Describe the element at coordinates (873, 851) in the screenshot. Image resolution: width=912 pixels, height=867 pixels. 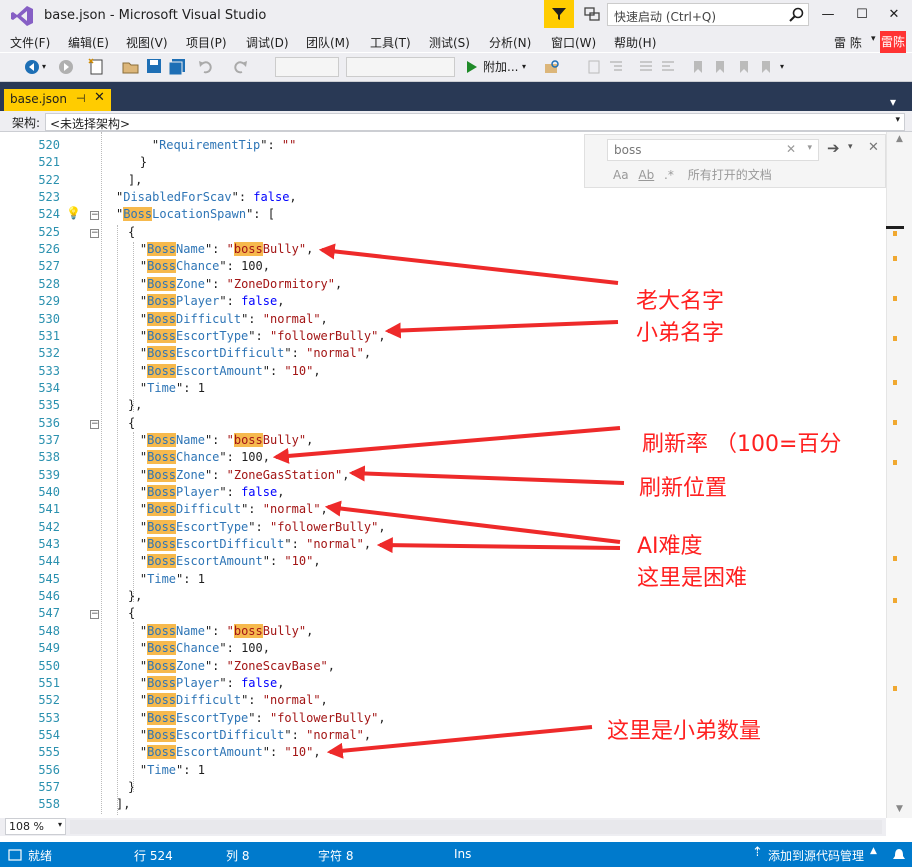
I see `source-control-up-icon: ▲` at that location.